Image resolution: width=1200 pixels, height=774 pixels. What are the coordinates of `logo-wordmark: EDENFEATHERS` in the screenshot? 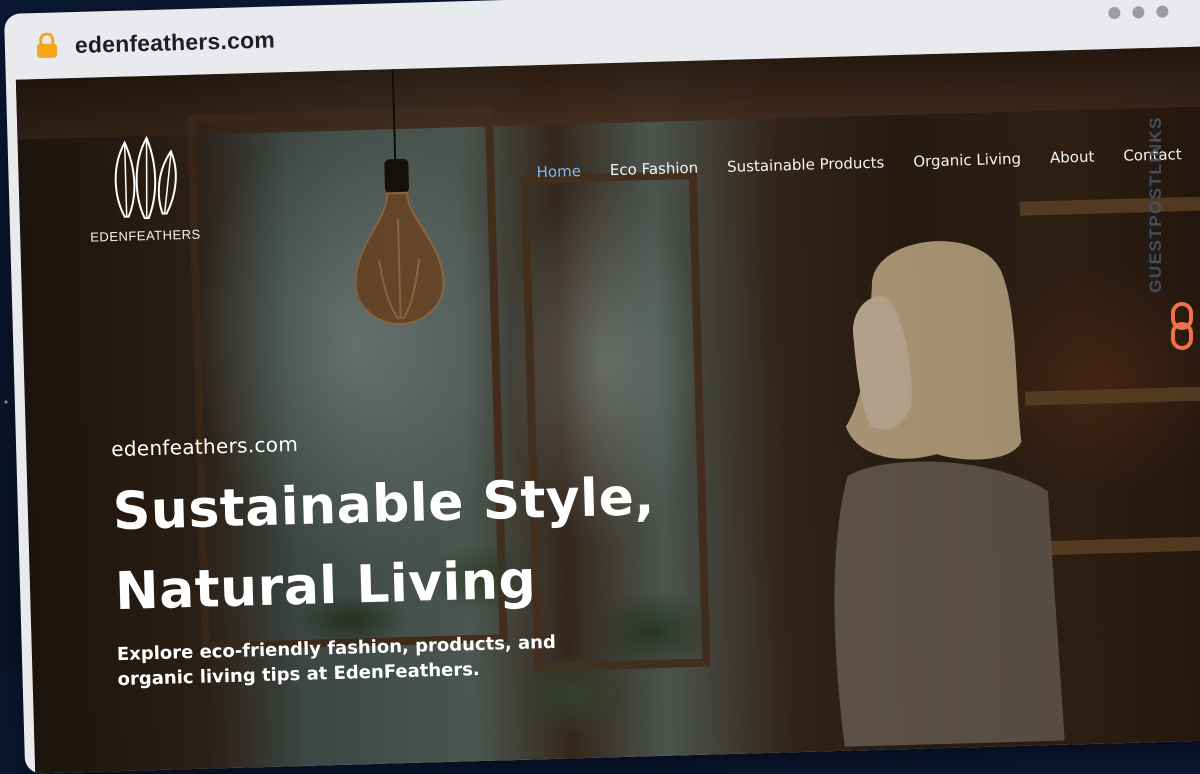 It's located at (145, 236).